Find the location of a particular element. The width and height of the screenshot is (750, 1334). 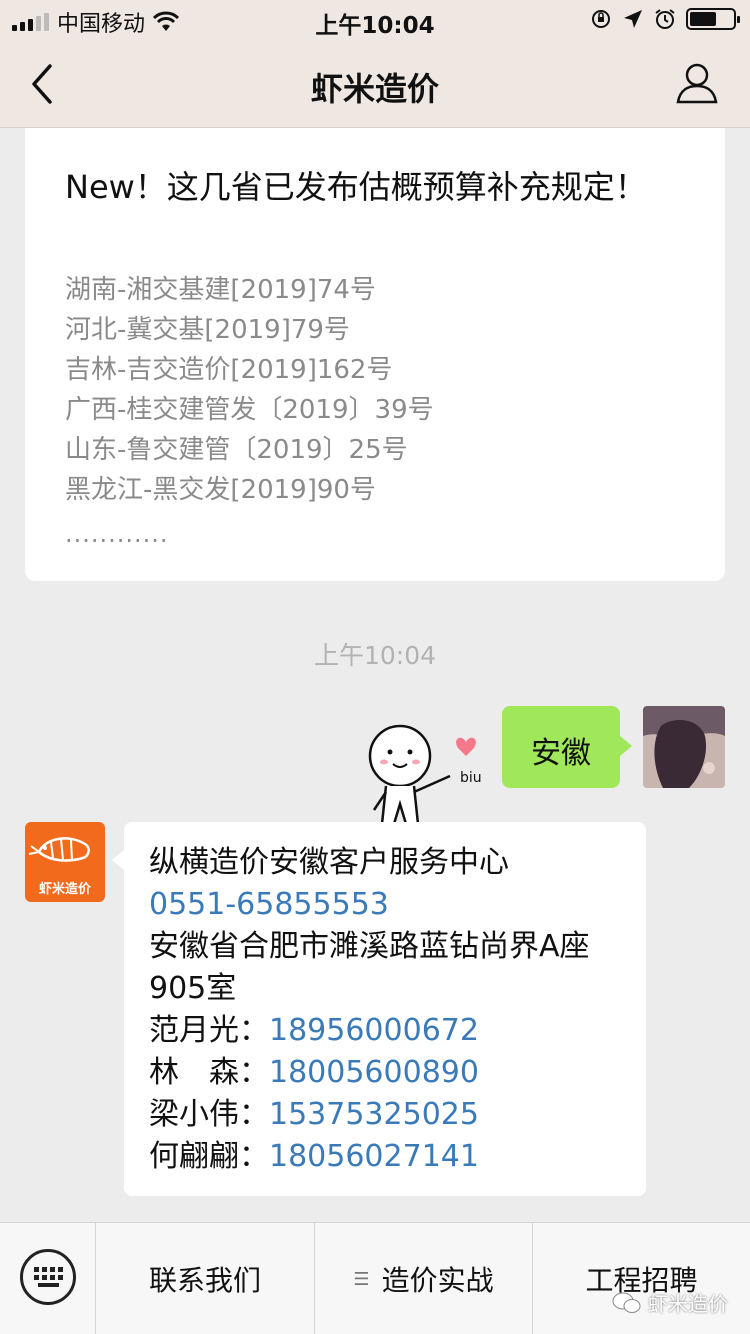

watermark: 虾米造价 is located at coordinates (670, 1302).